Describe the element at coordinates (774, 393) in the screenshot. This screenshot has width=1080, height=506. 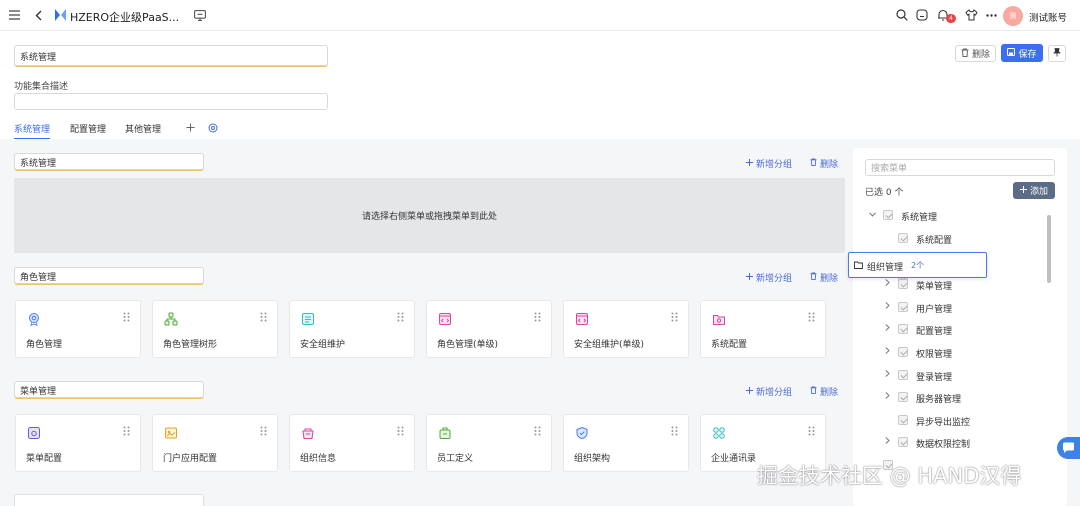
I see `add-group-label: 新增分组` at that location.